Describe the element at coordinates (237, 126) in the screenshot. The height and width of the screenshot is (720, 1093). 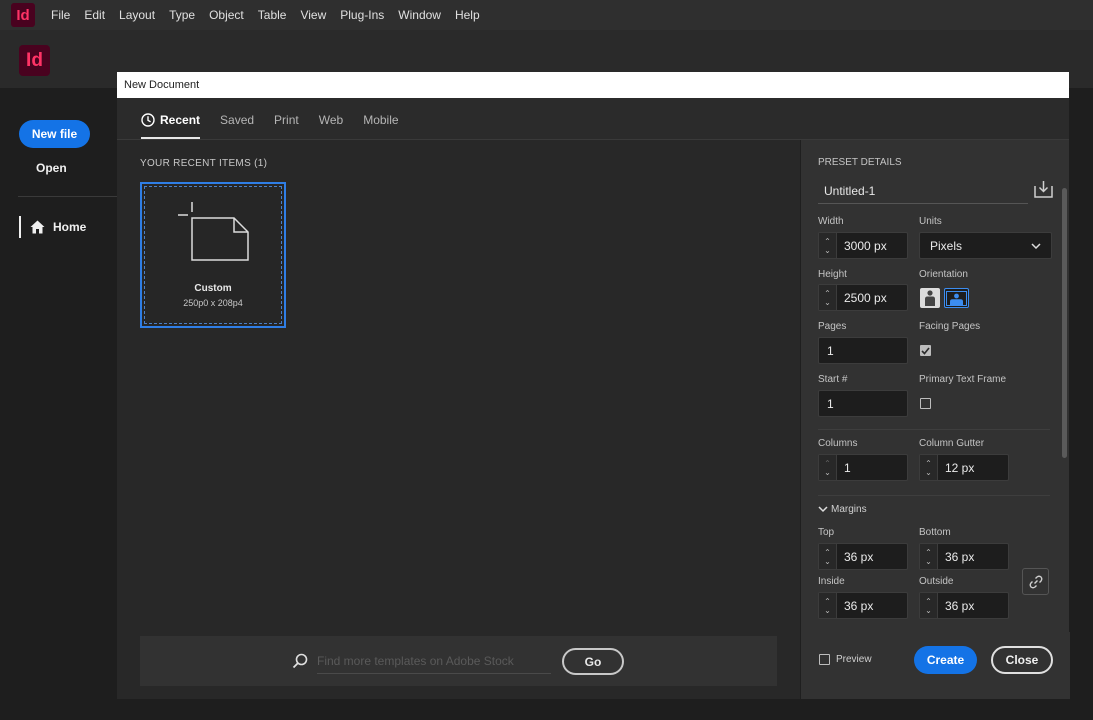
I see `tab-saved: Saved` at that location.